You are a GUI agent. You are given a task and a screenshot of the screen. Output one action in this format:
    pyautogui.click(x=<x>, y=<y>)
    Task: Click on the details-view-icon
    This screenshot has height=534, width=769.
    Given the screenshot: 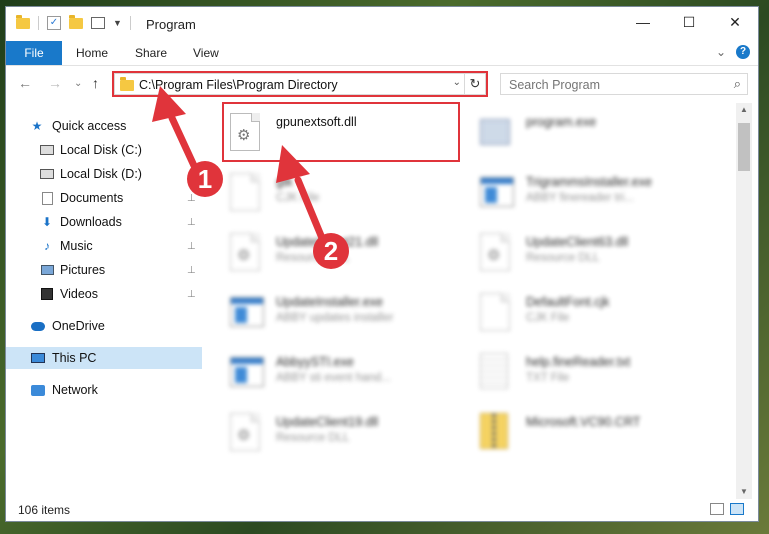 What is the action you would take?
    pyautogui.click(x=717, y=509)
    